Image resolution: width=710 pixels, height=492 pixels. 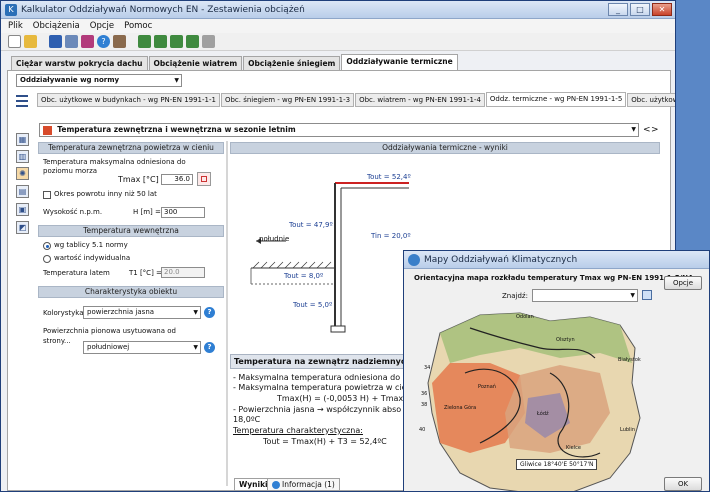 What do you see at coordinates (399, 62) in the screenshot?
I see `tab-thermal: Oddziaływanie termiczne` at bounding box center [399, 62].